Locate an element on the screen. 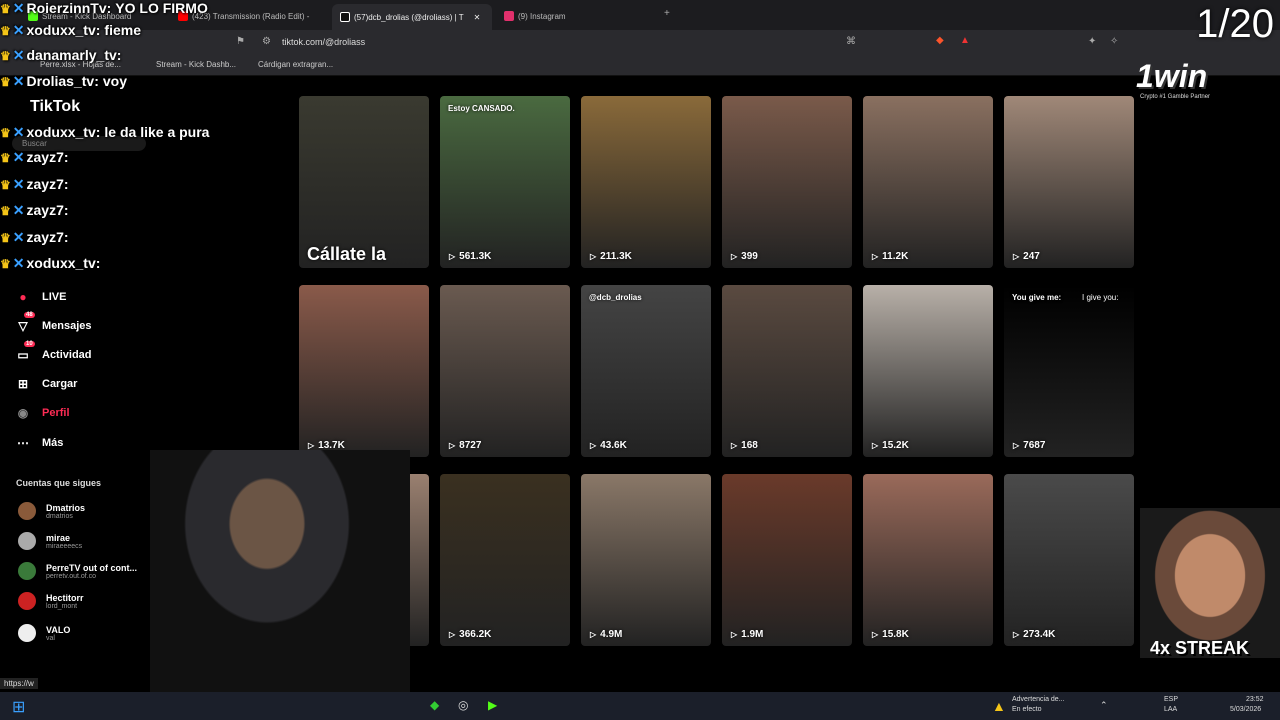 Image resolution: width=1280 pixels, height=720 pixels. bookmark-icon: ⚑ is located at coordinates (240, 41).